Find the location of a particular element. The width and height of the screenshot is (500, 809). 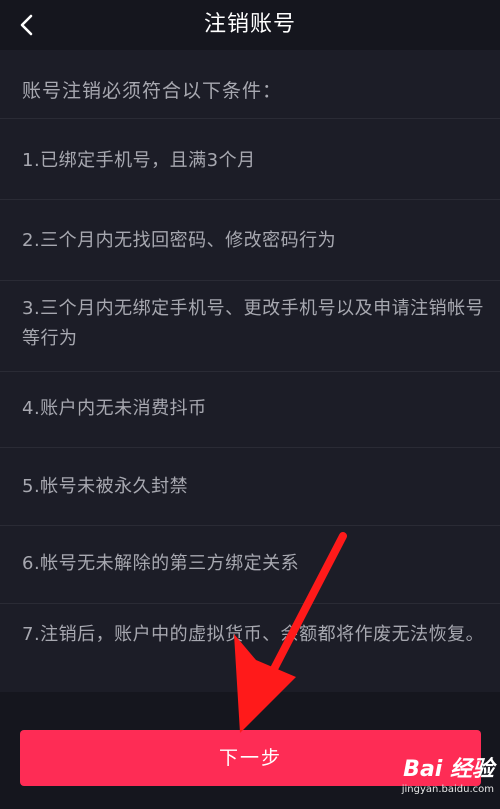

chevron-left-icon is located at coordinates (26, 25).